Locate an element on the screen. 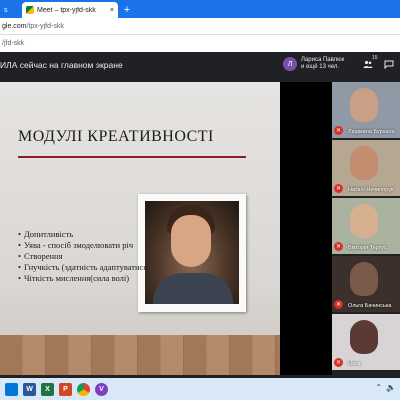 This screenshot has width=400, height=400. chat-icon-glyph is located at coordinates (389, 64).